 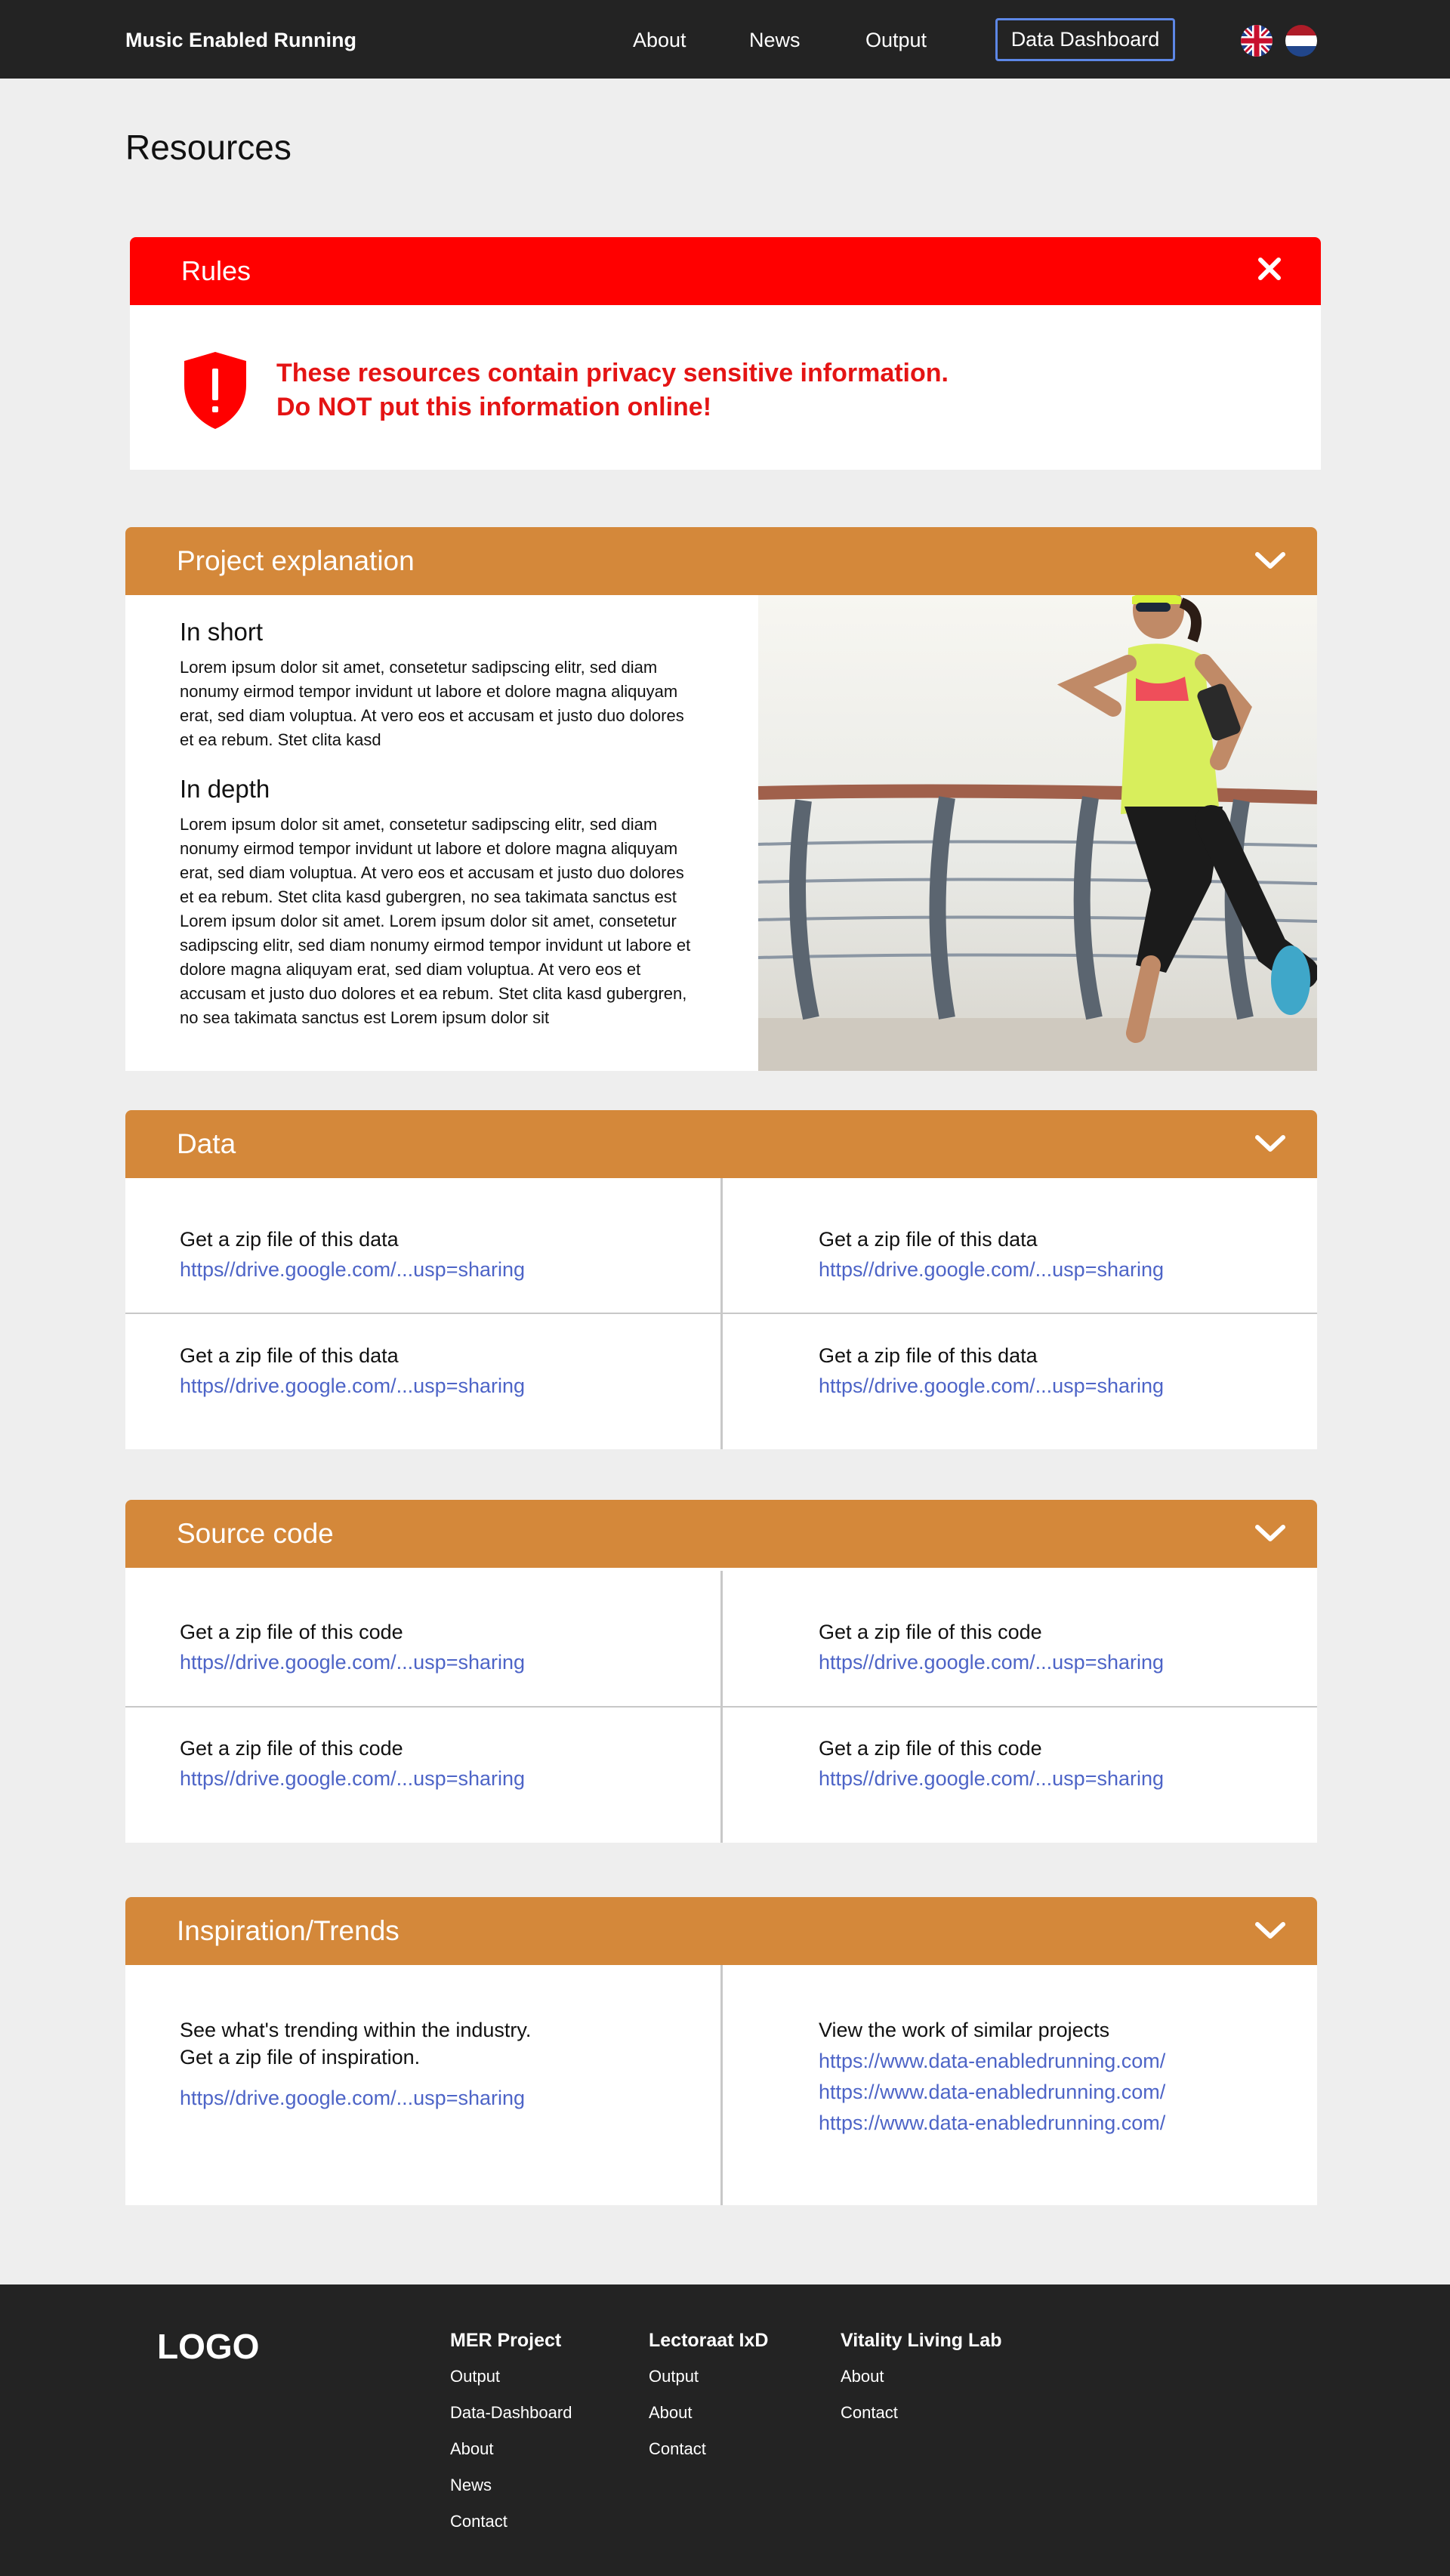 What do you see at coordinates (209, 147) in the screenshot?
I see `page-title: Resources` at bounding box center [209, 147].